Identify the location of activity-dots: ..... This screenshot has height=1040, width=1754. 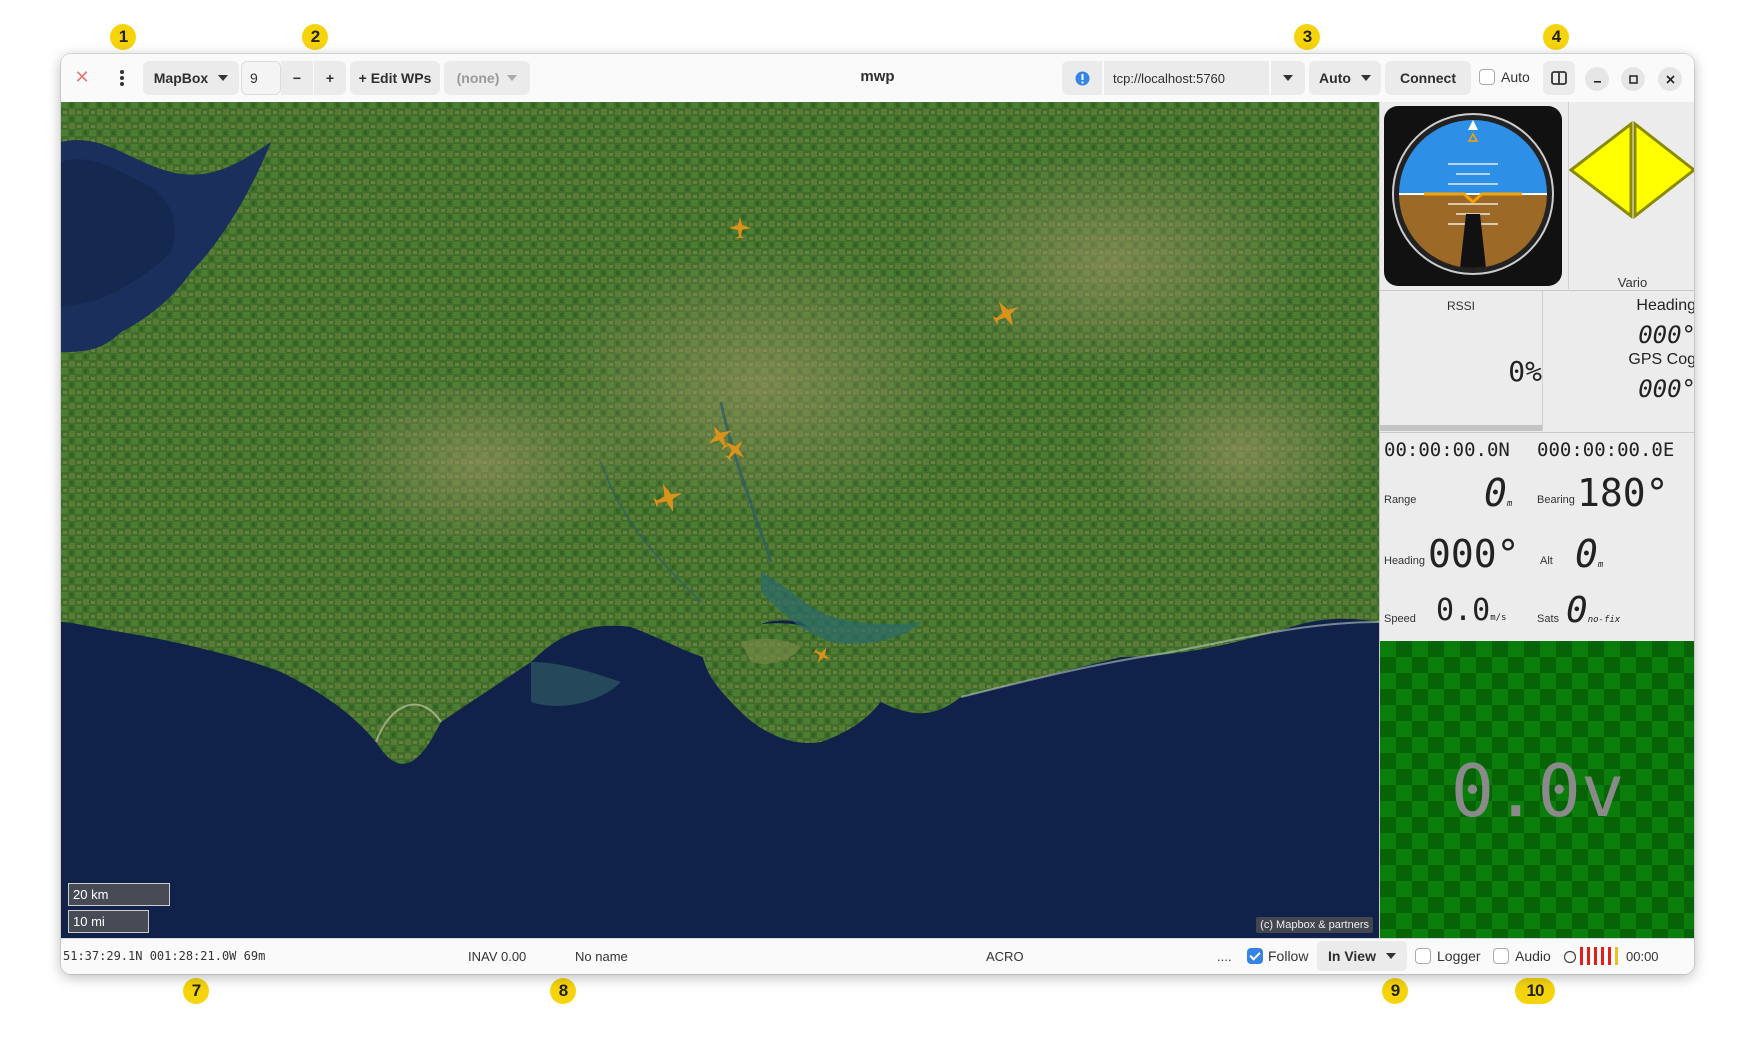
(1224, 956).